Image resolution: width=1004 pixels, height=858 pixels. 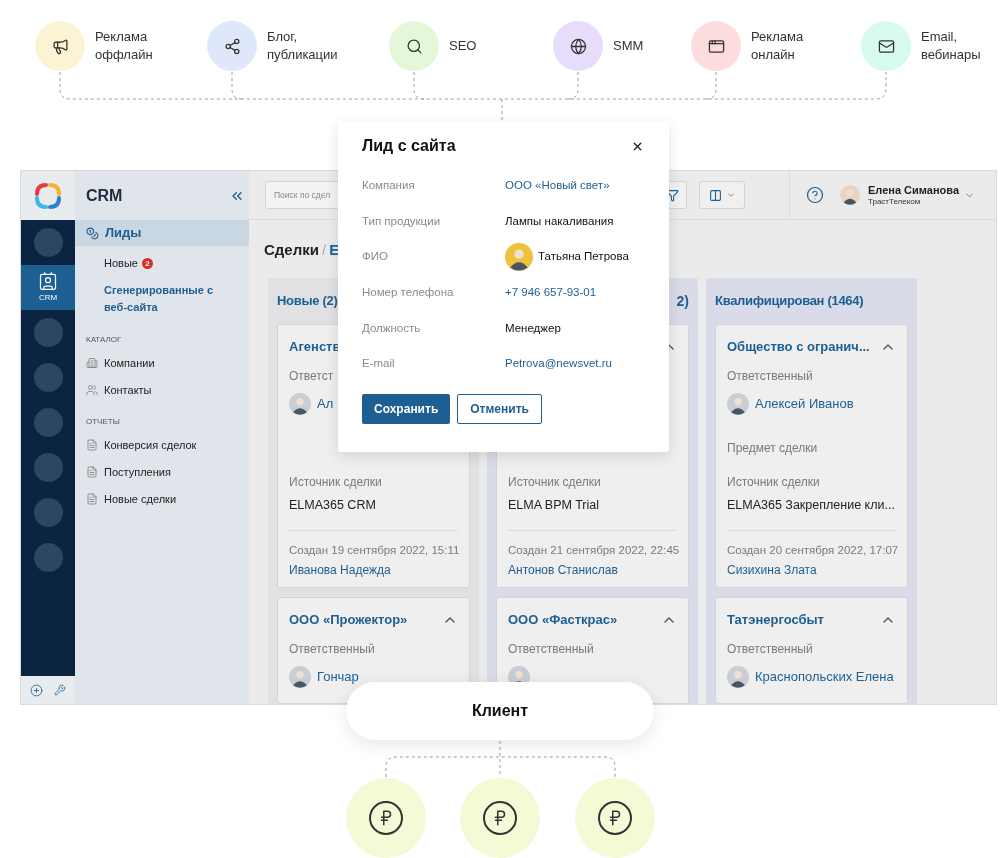 What do you see at coordinates (813, 550) in the screenshot?
I see `created-date: Создан 20 сентября 2022, 17:07` at bounding box center [813, 550].